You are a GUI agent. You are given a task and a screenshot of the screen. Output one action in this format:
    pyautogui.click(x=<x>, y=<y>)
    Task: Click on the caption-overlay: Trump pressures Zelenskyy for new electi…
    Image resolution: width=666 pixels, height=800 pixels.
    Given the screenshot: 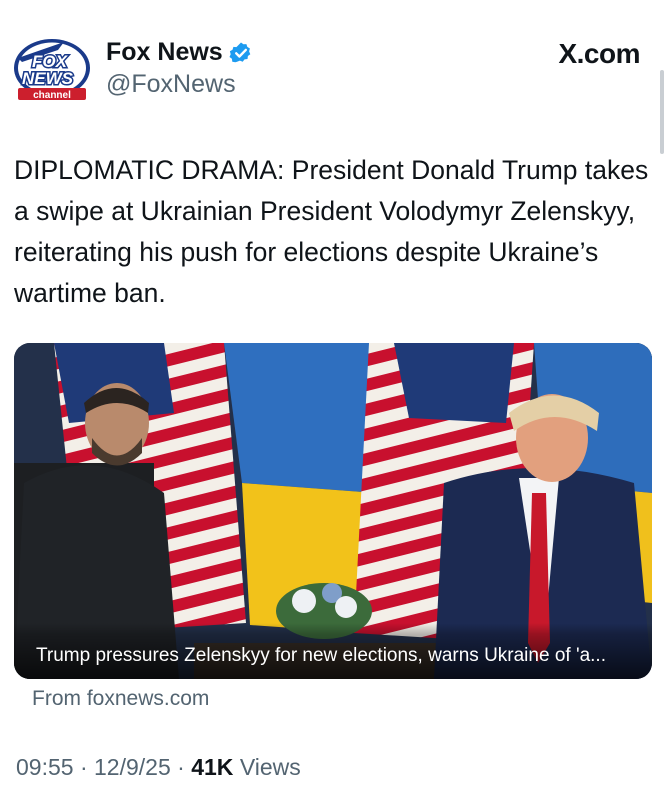 What is the action you would take?
    pyautogui.click(x=333, y=651)
    